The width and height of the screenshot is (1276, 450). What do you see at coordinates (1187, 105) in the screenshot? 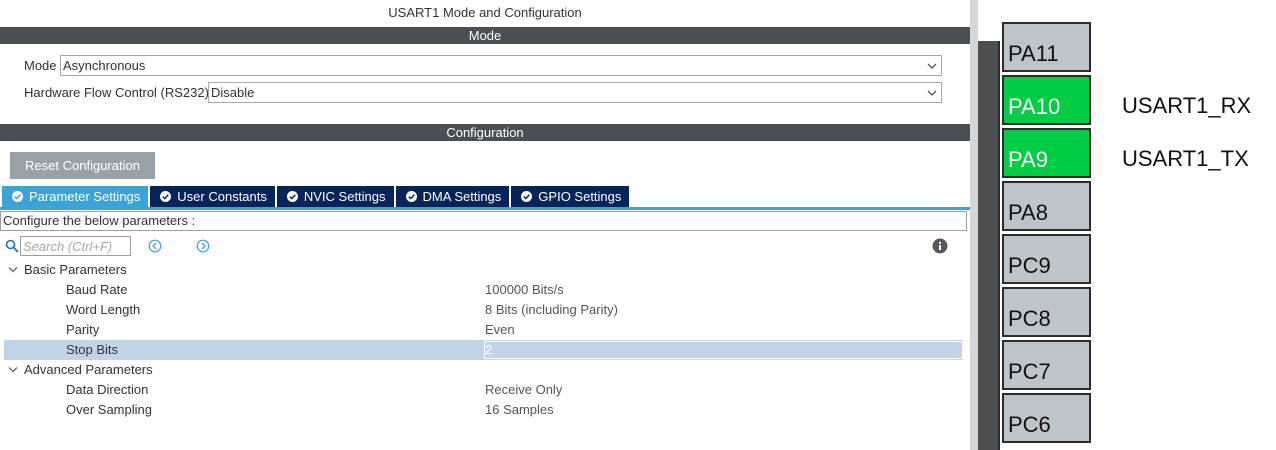
I see `pin-signal-label: USART1_RX` at bounding box center [1187, 105].